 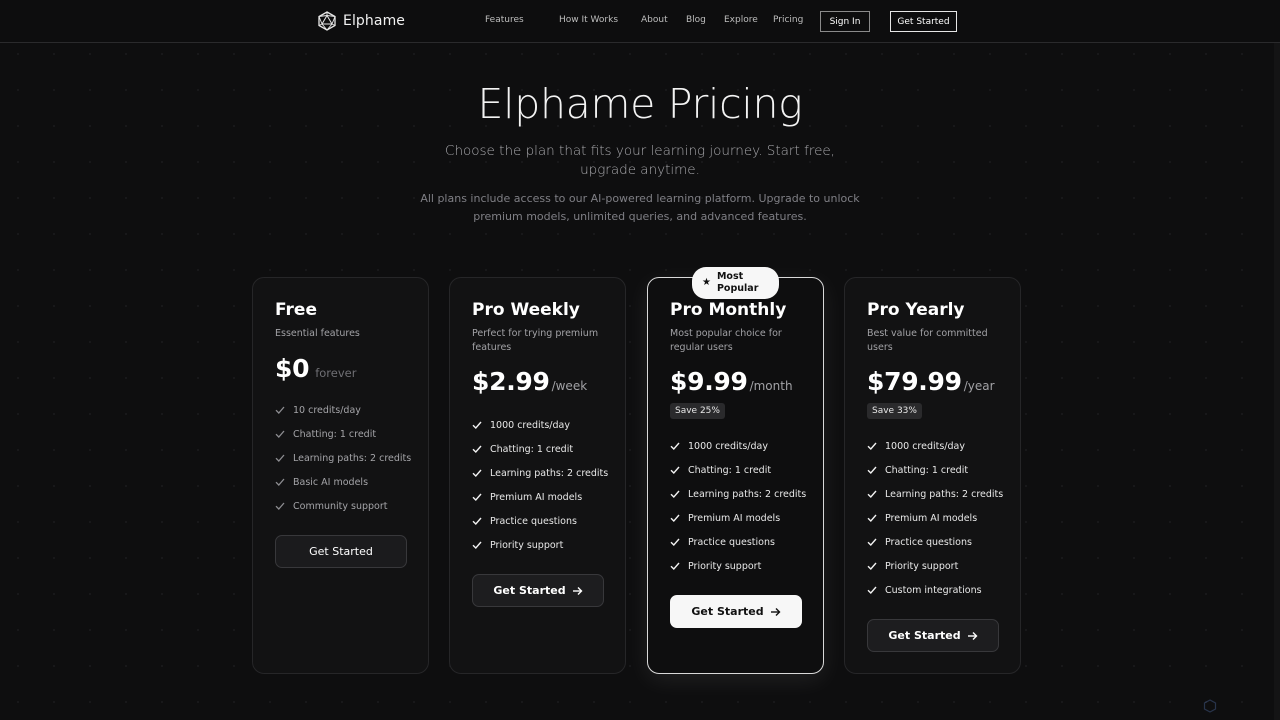 I want to click on plan-description: Essential features, so click(x=317, y=333).